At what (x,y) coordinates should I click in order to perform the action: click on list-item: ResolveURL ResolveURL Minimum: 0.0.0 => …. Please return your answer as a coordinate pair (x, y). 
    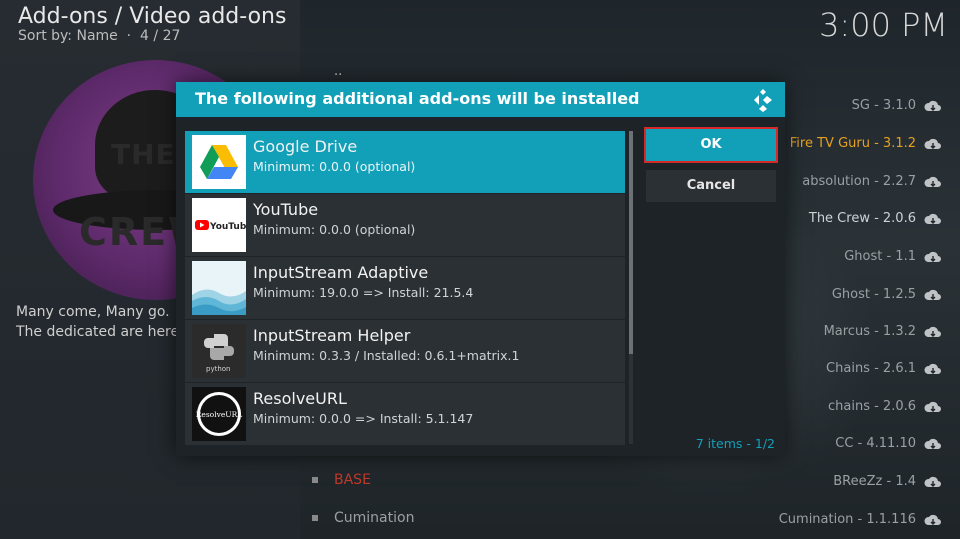
    Looking at the image, I should click on (405, 414).